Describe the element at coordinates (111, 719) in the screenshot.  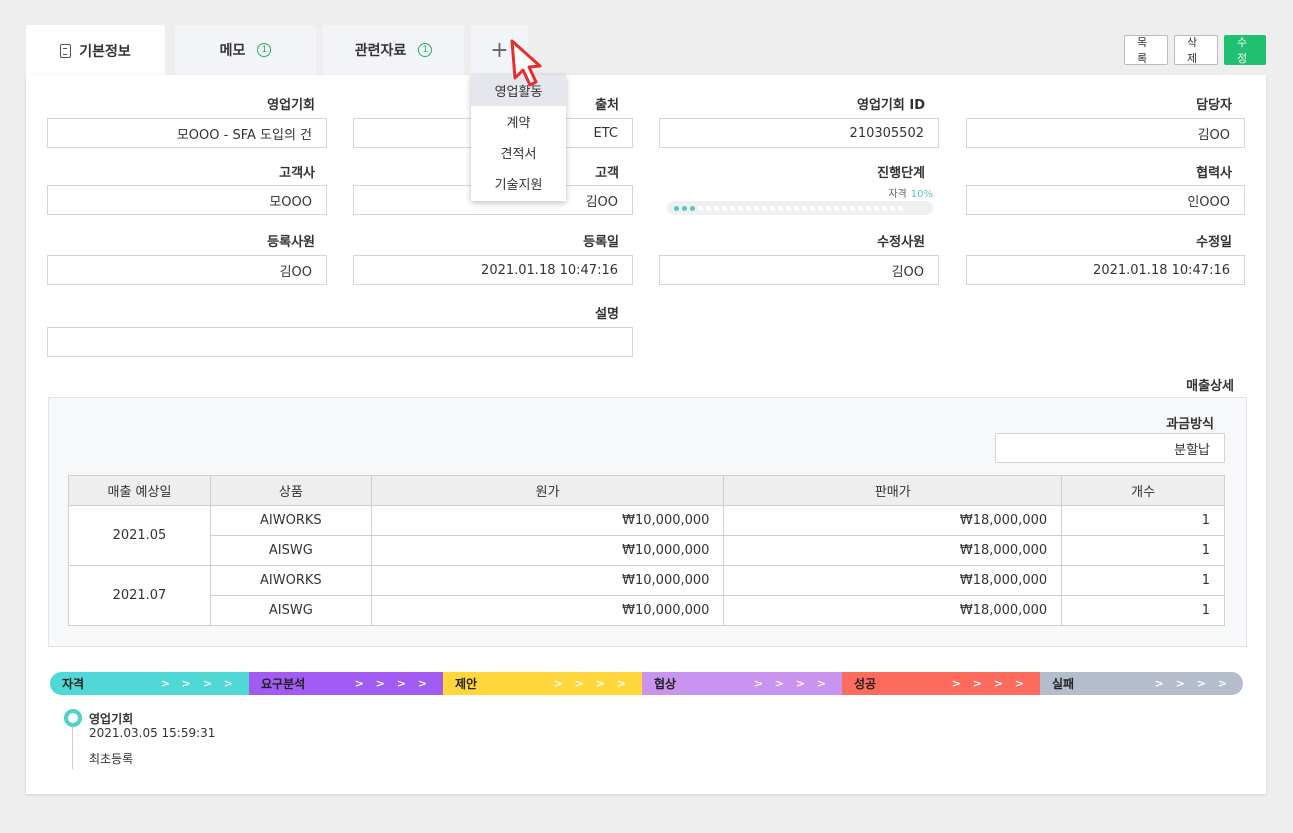
I see `timeline-title: 영업기회` at that location.